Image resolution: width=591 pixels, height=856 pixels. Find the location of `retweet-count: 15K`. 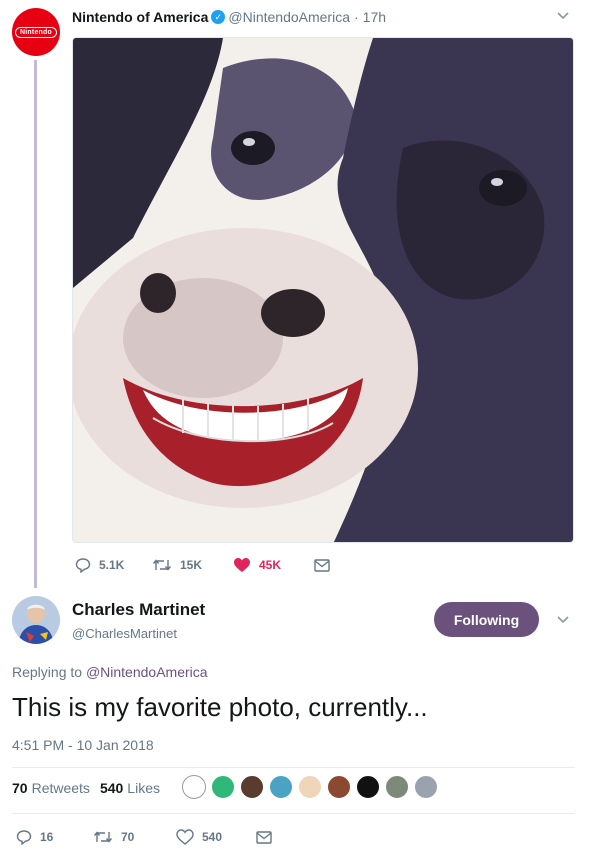

retweet-count: 15K is located at coordinates (191, 565).